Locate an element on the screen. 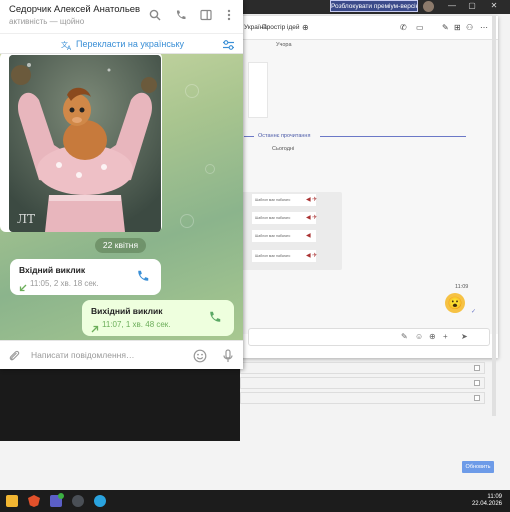 The image size is (510, 512). outgoing-arrow-icon is located at coordinates (95, 329).